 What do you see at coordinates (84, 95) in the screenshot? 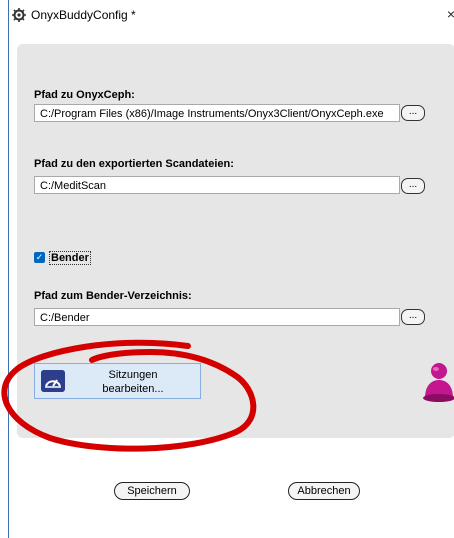
I see `onyxceph-path-label: Pfad zu OnyxCeph:` at bounding box center [84, 95].